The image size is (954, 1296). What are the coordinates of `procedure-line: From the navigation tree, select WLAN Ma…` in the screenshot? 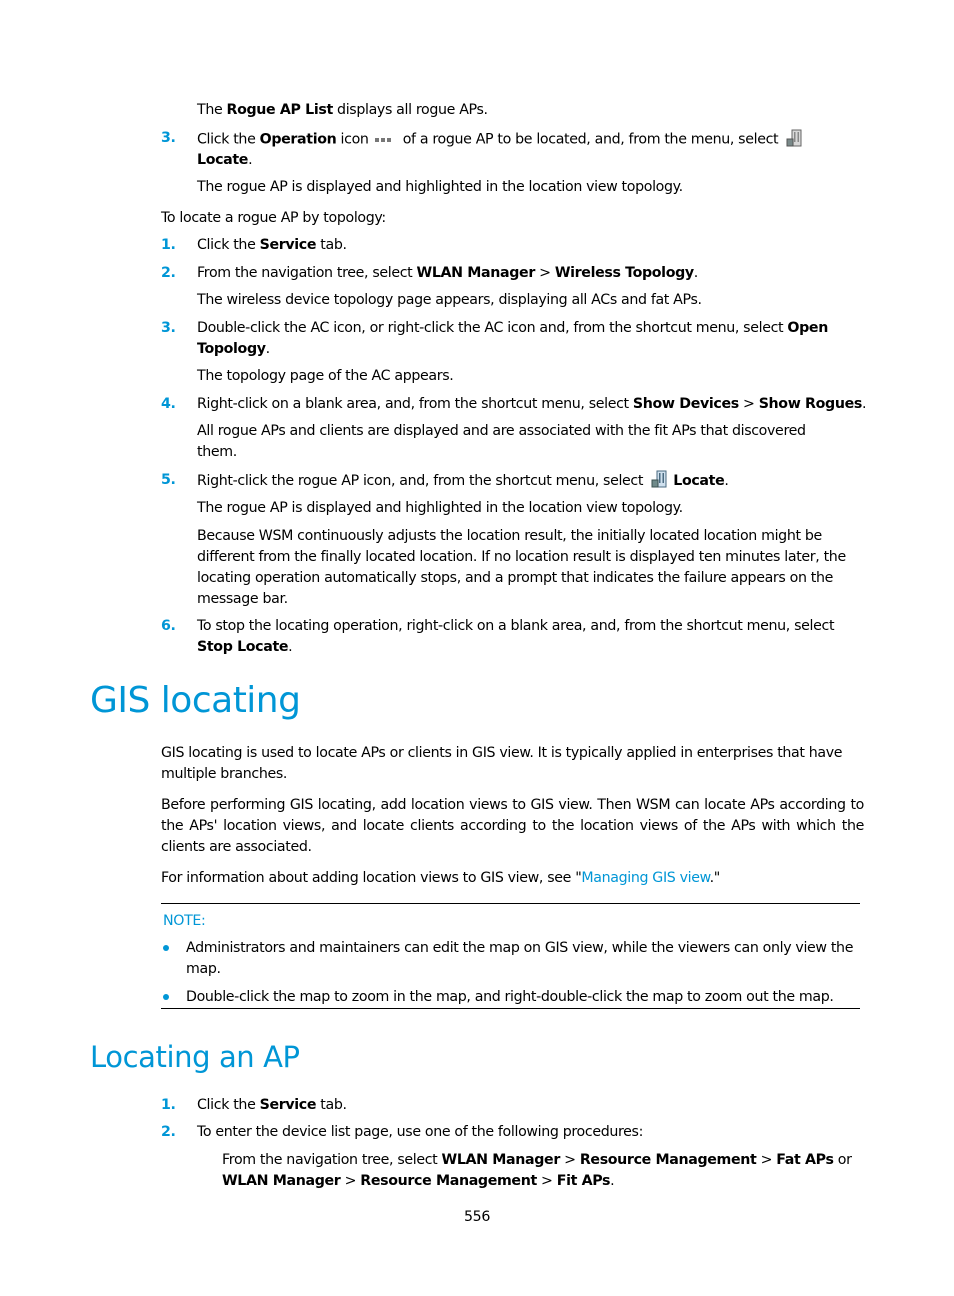 It's located at (537, 1160).